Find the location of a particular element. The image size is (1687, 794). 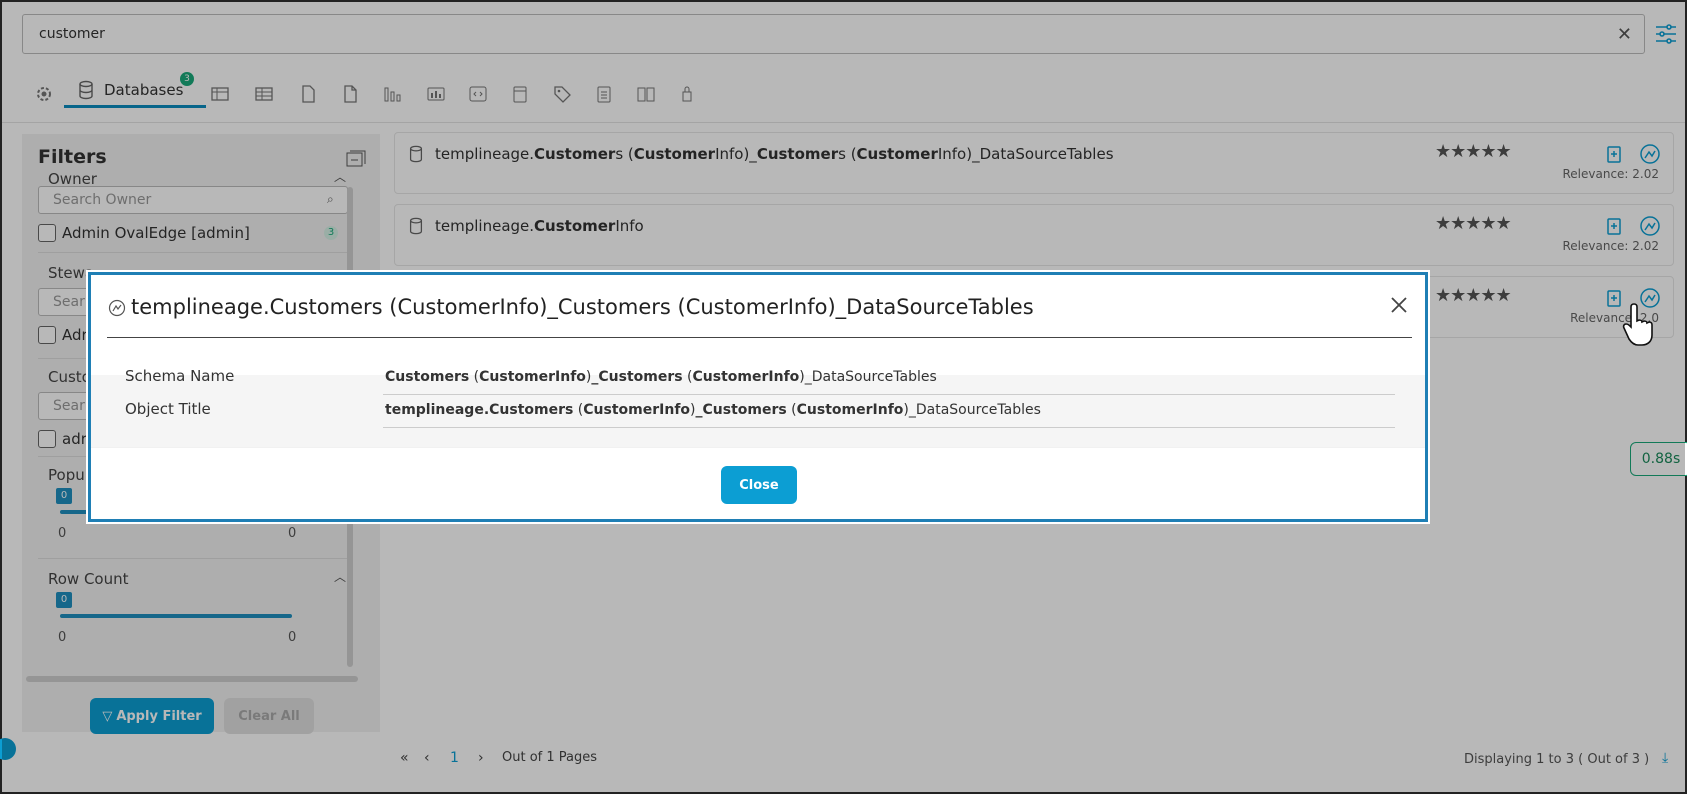

hand-cursor-icon is located at coordinates (1637, 324).